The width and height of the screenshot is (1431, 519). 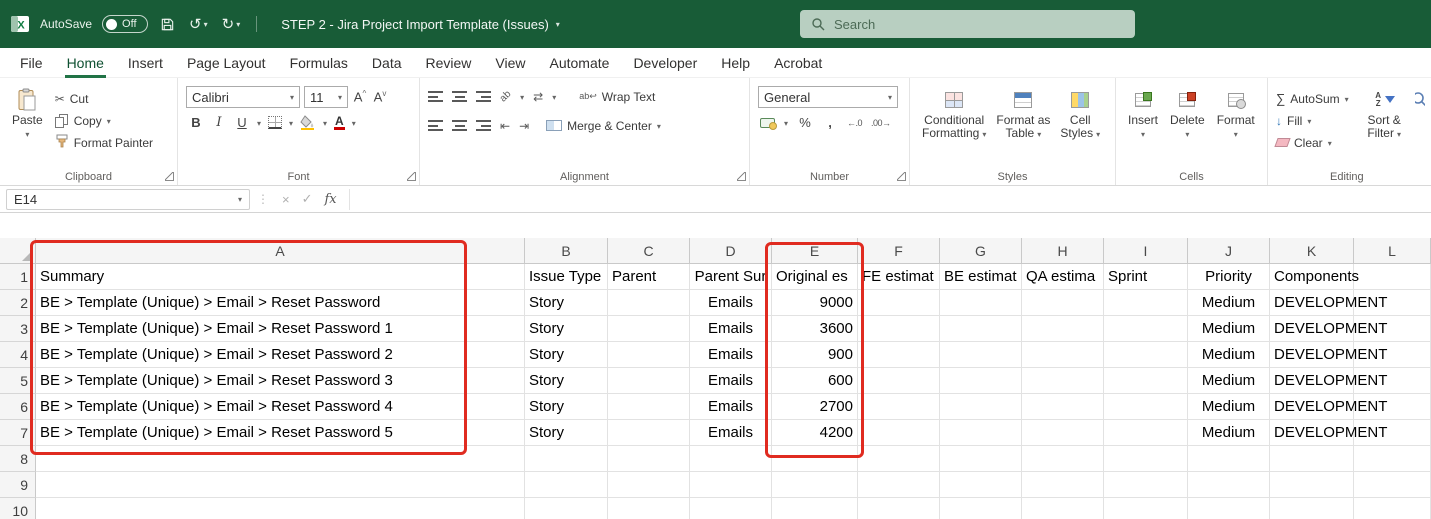 I want to click on copy-button: Copy, so click(x=103, y=120).